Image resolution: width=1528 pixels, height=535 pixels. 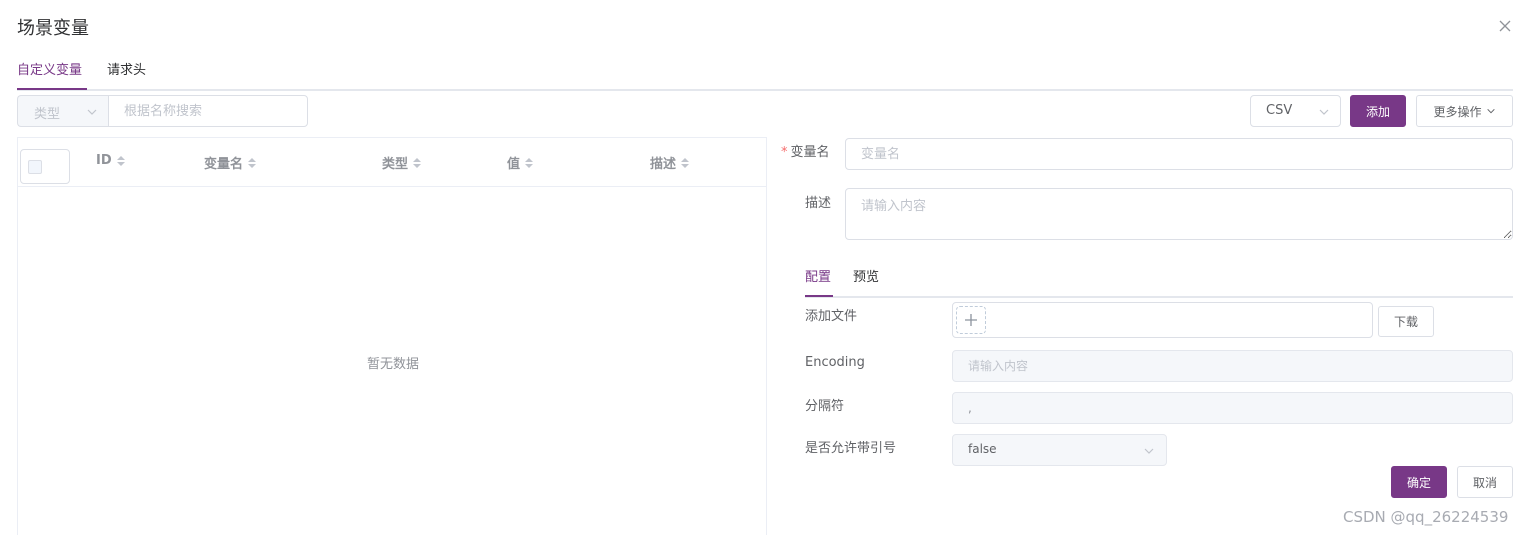 I want to click on upload-button, so click(x=971, y=320).